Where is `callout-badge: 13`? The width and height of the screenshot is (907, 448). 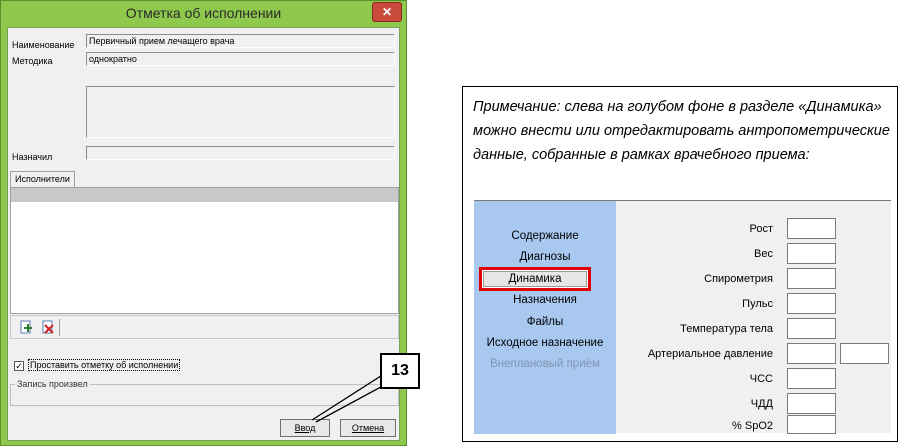 callout-badge: 13 is located at coordinates (400, 371).